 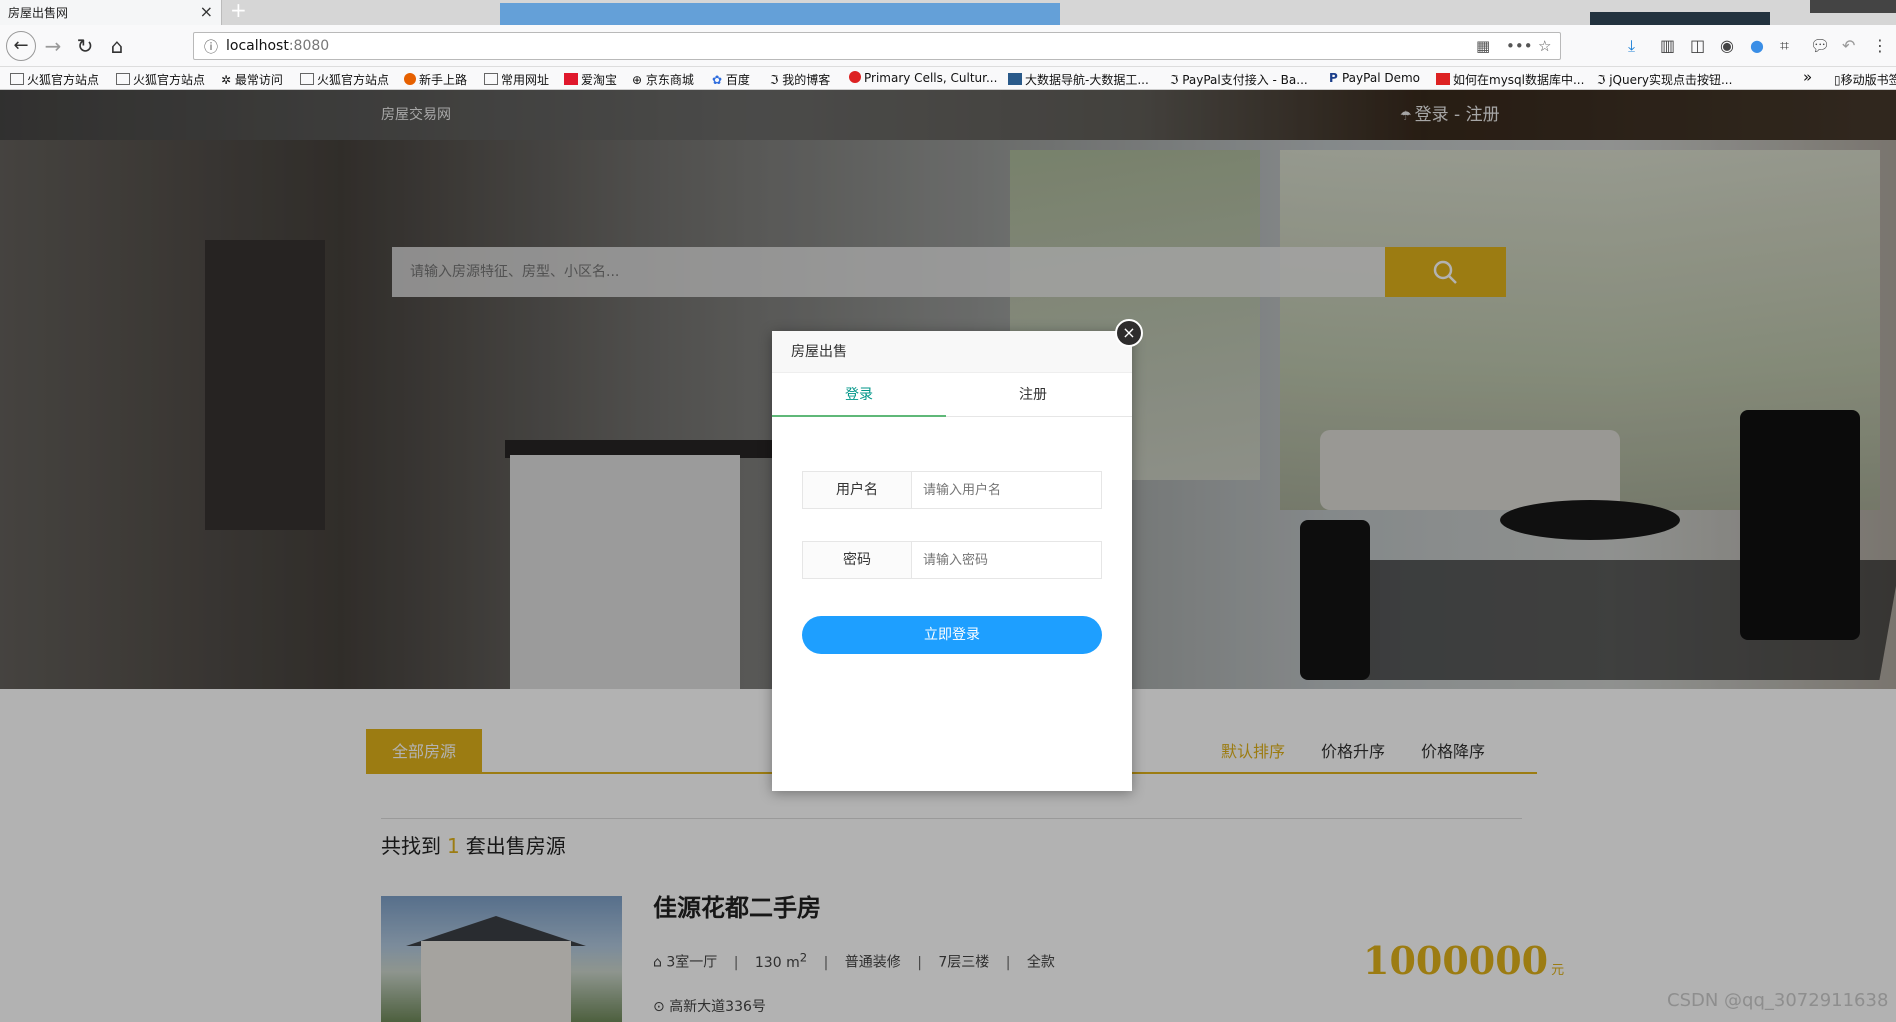 What do you see at coordinates (257, 46) in the screenshot?
I see `url-host: localhost` at bounding box center [257, 46].